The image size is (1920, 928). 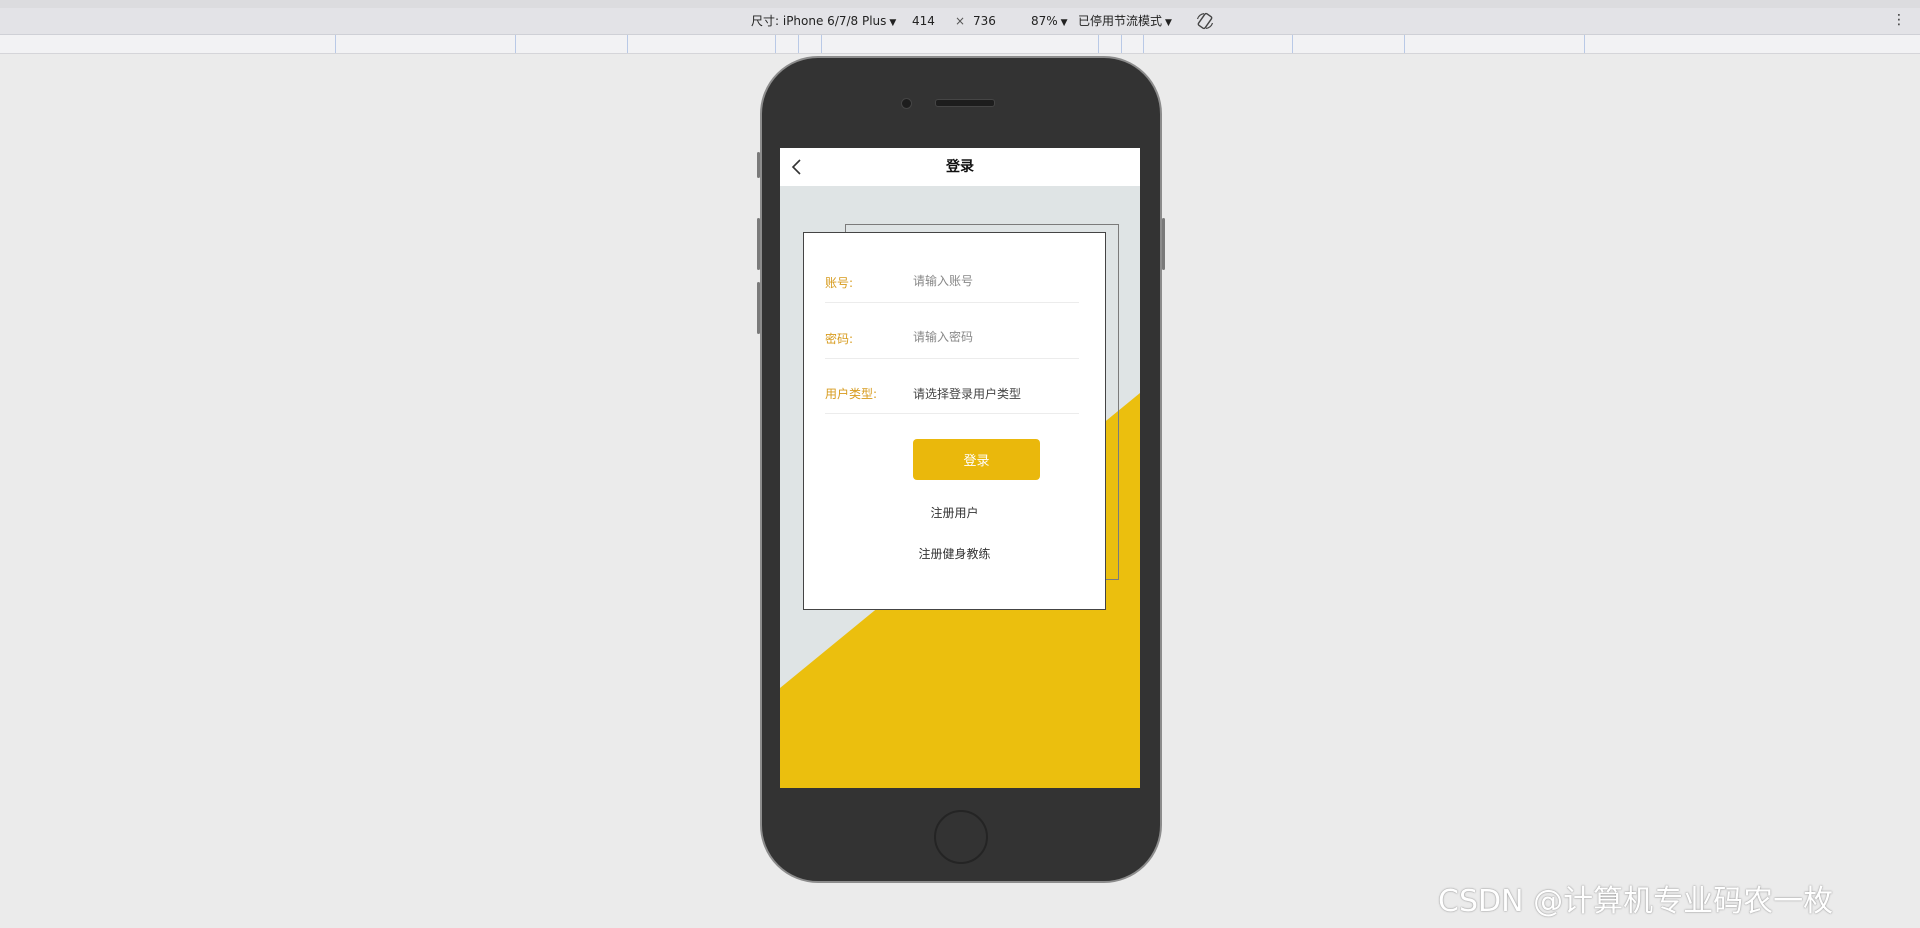 I want to click on nav-bar: 登录, so click(x=960, y=167).